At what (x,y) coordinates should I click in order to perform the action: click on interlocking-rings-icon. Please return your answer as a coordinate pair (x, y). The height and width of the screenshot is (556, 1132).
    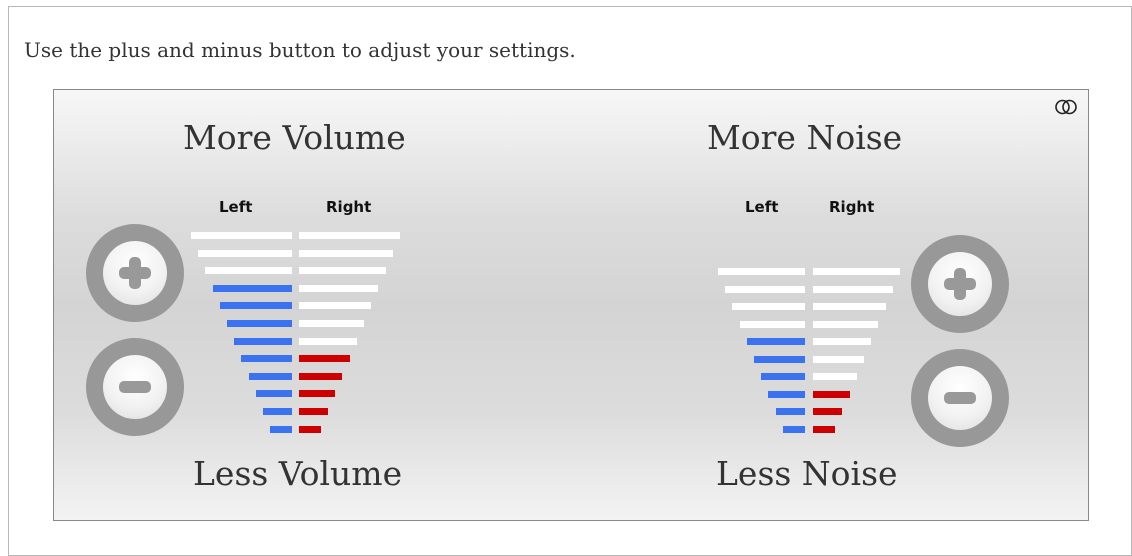
    Looking at the image, I should click on (1066, 107).